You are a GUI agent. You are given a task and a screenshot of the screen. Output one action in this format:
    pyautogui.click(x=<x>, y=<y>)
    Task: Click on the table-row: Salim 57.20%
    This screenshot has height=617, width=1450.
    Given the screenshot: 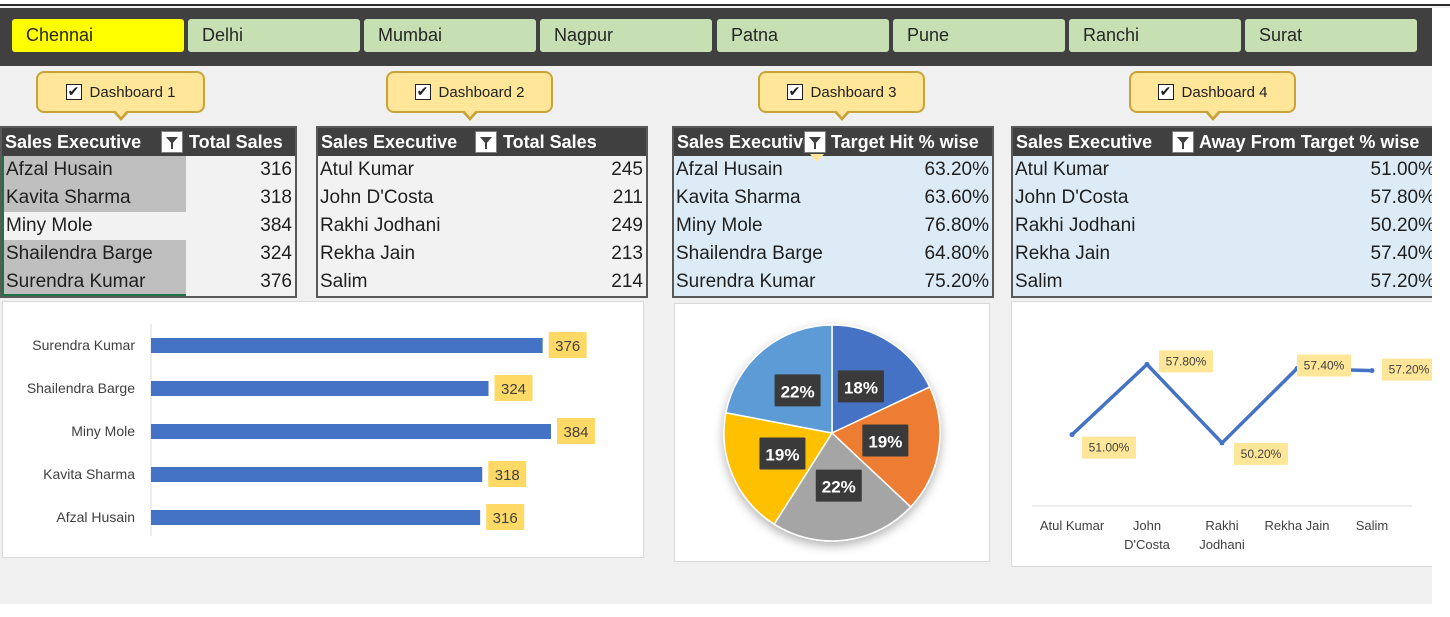 What is the action you would take?
    pyautogui.click(x=1225, y=282)
    